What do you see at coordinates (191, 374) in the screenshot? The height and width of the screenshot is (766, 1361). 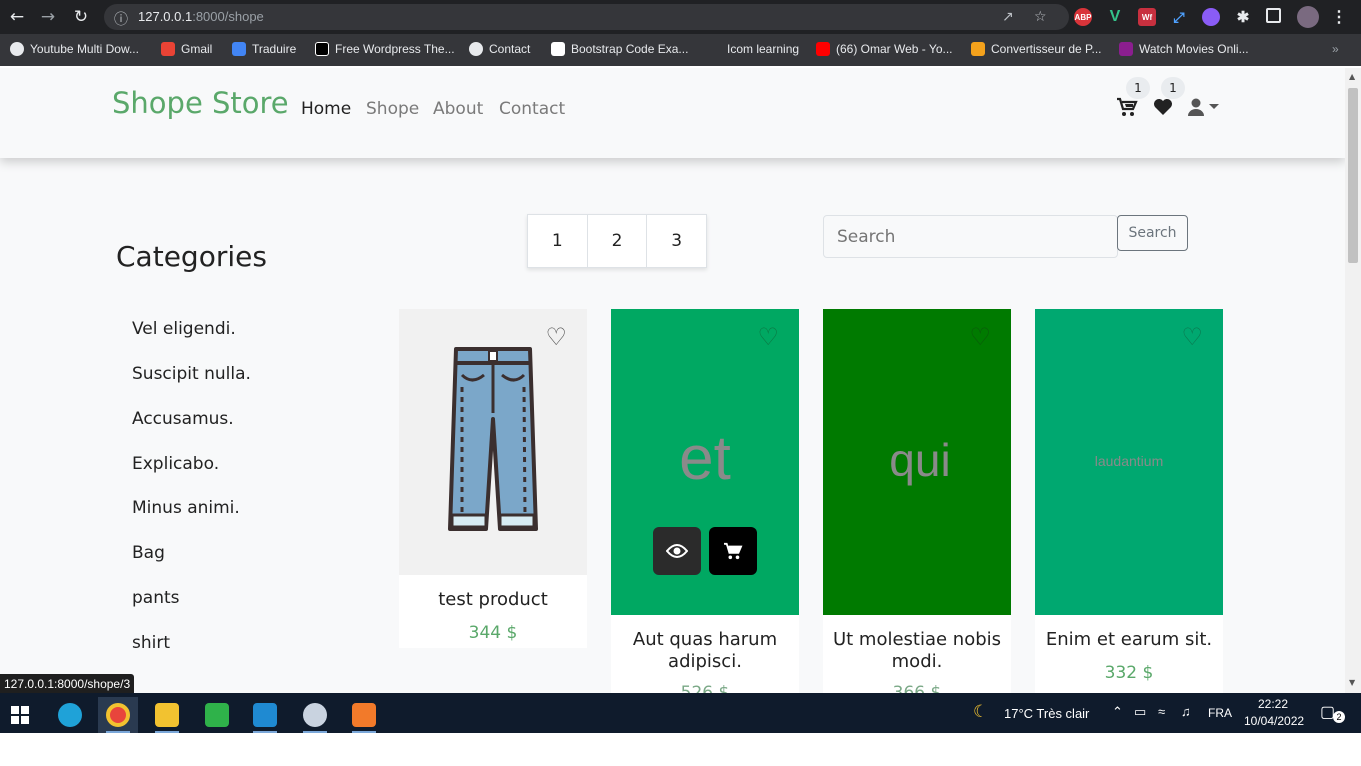 I see `category-item: Suscipit nulla.` at bounding box center [191, 374].